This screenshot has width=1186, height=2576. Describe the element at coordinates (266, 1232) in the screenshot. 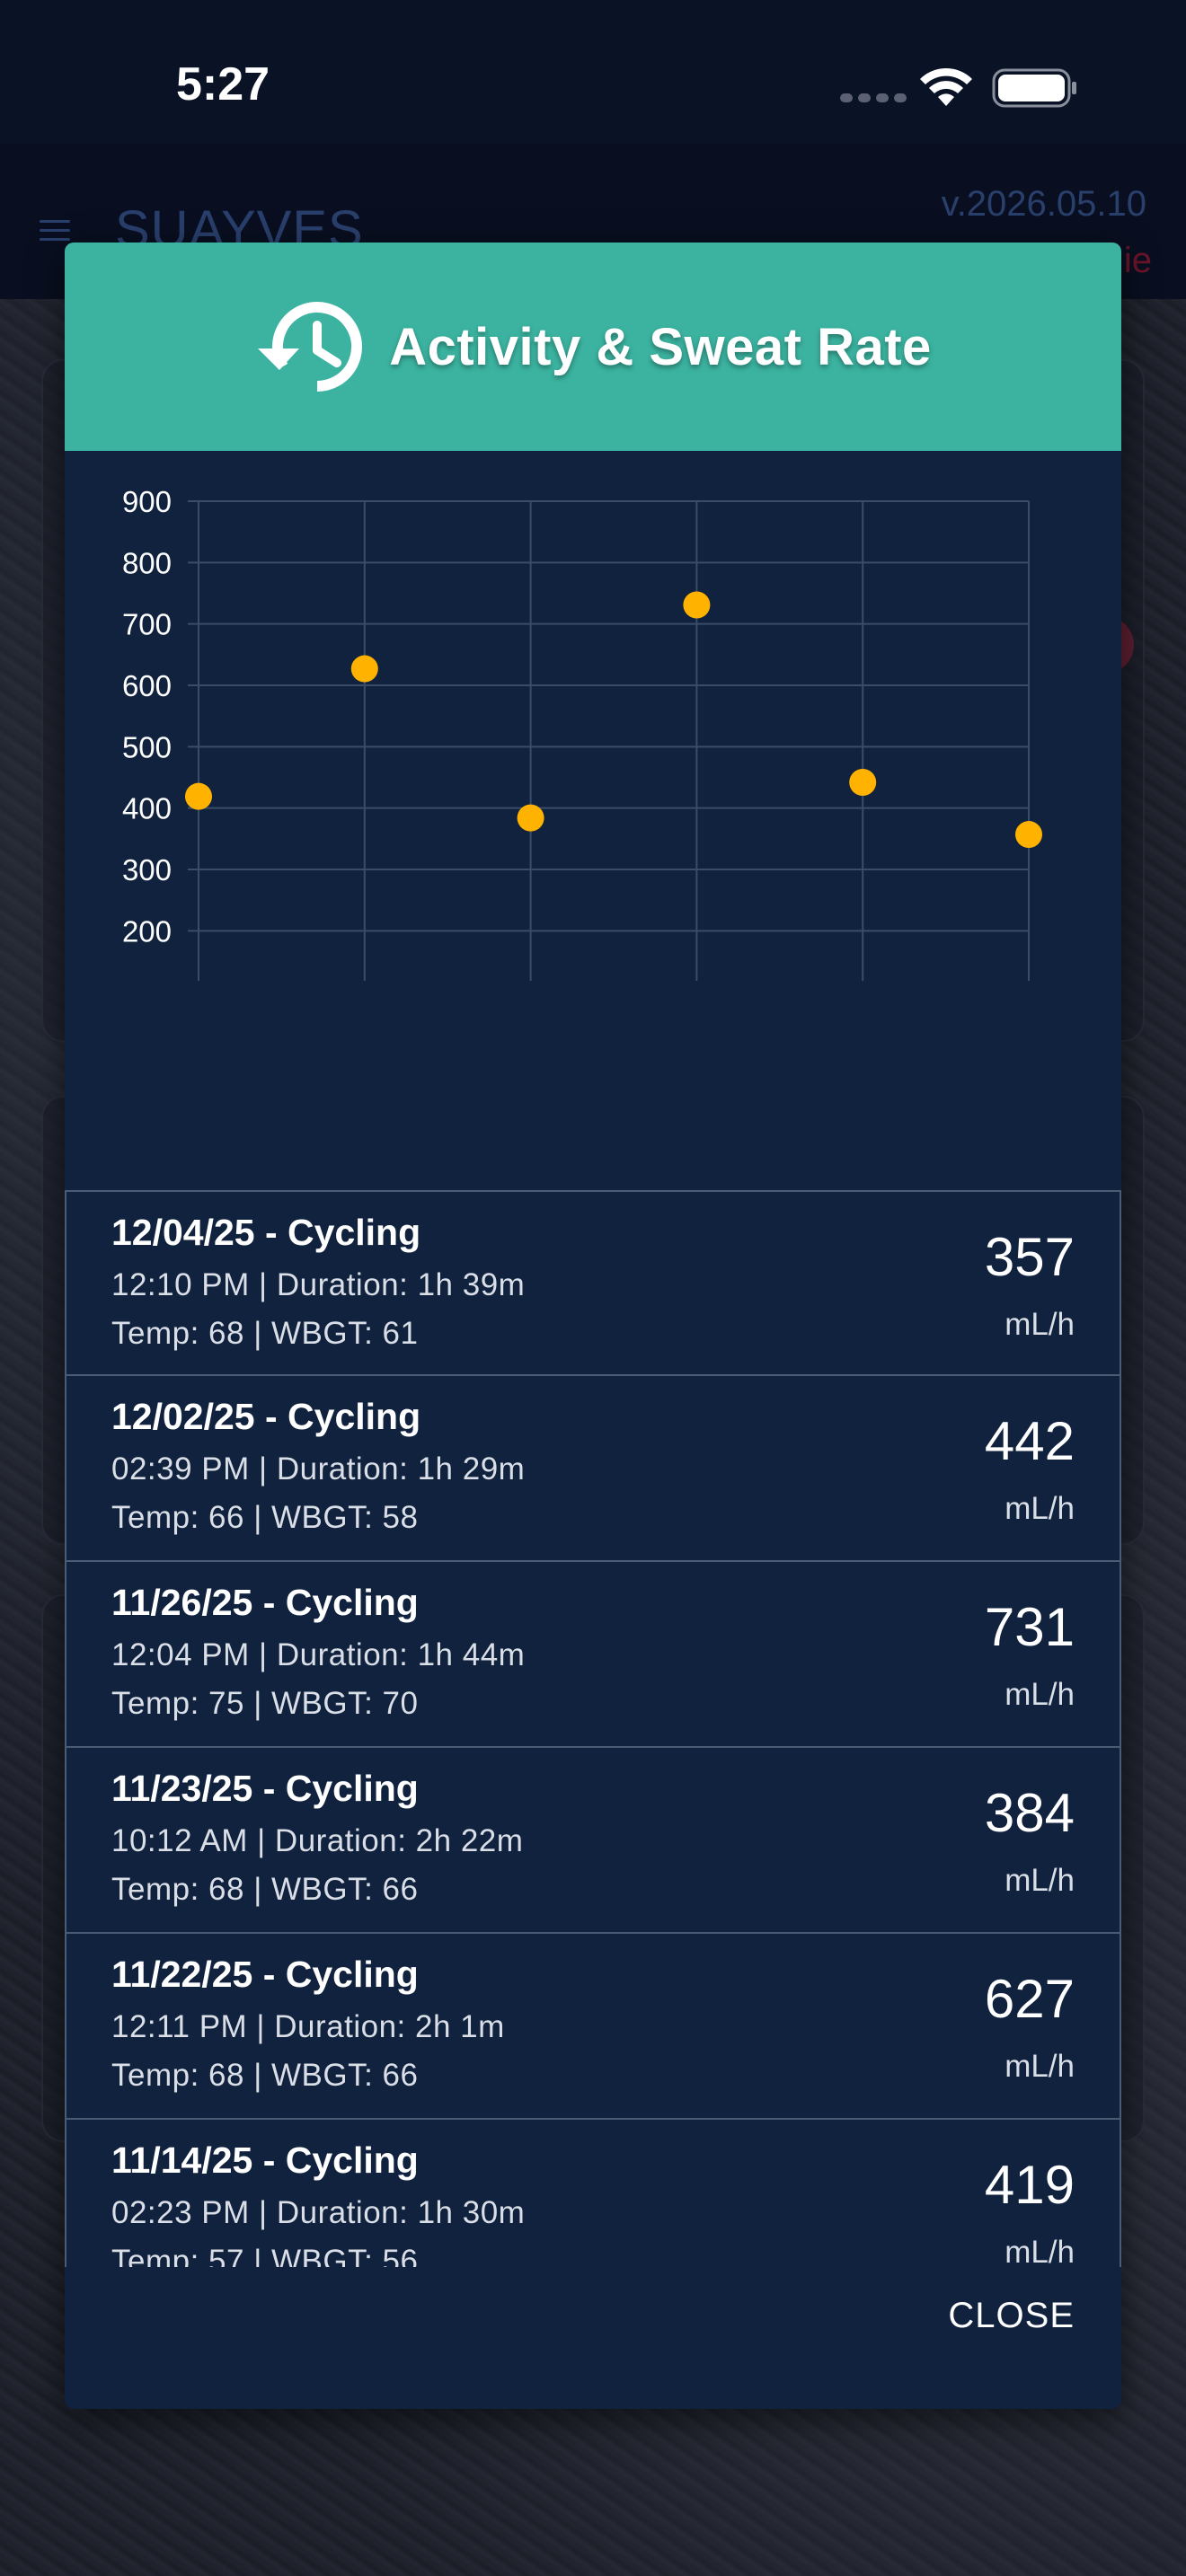

I see `activity-title: 12/04/25 - Cycling` at that location.